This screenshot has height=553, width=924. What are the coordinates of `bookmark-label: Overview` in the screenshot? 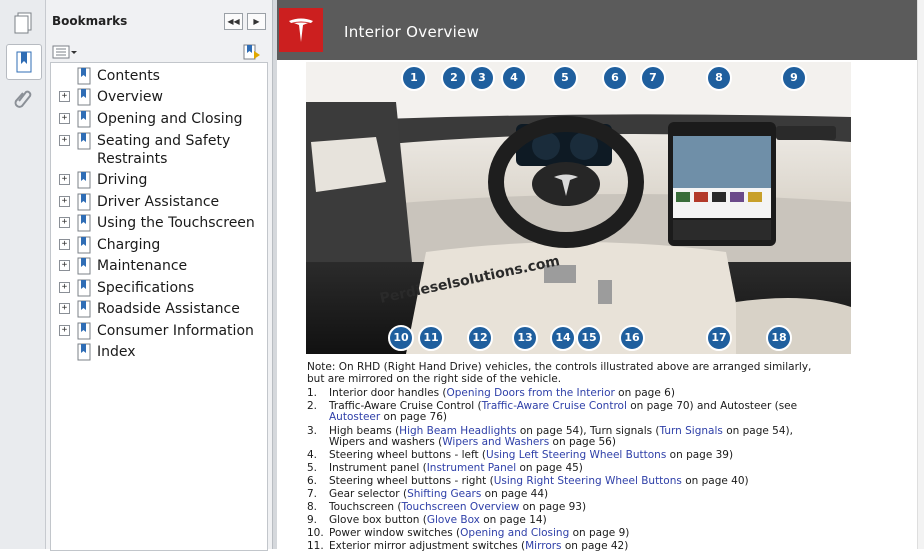 It's located at (130, 97).